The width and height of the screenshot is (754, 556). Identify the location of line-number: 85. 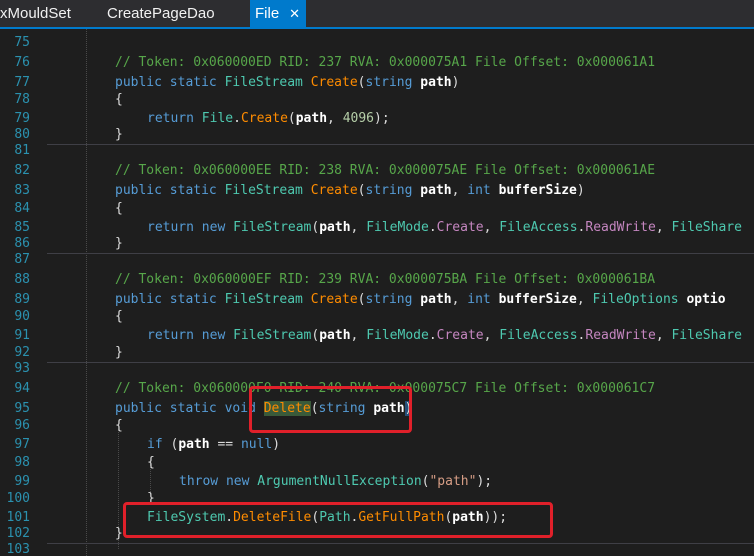
(22, 227).